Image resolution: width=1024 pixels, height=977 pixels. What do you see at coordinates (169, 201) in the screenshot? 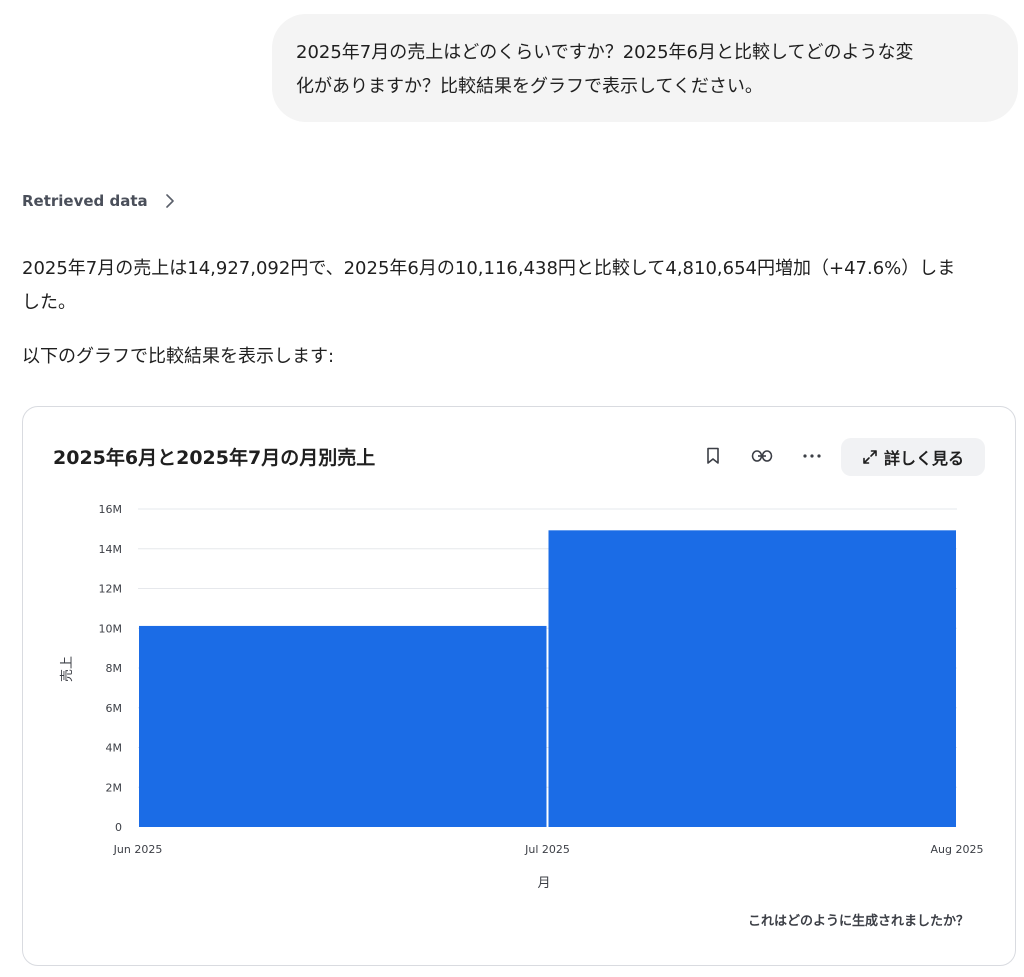
I see `chevron-right-icon` at bounding box center [169, 201].